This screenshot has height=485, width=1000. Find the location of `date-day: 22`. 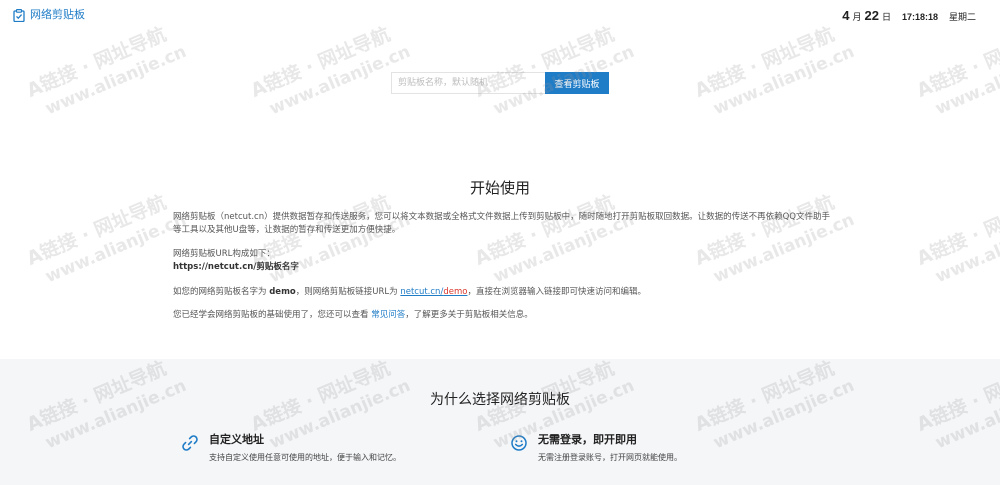

date-day: 22 is located at coordinates (871, 15).